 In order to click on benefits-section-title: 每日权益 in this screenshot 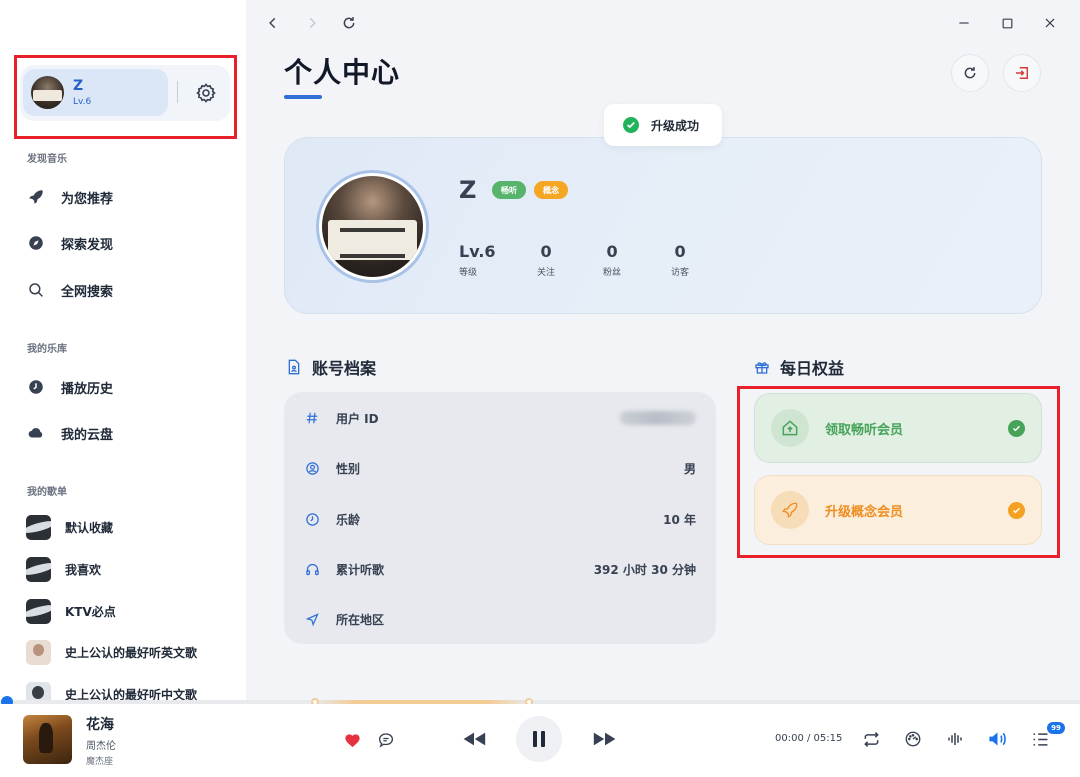, I will do `click(799, 367)`.